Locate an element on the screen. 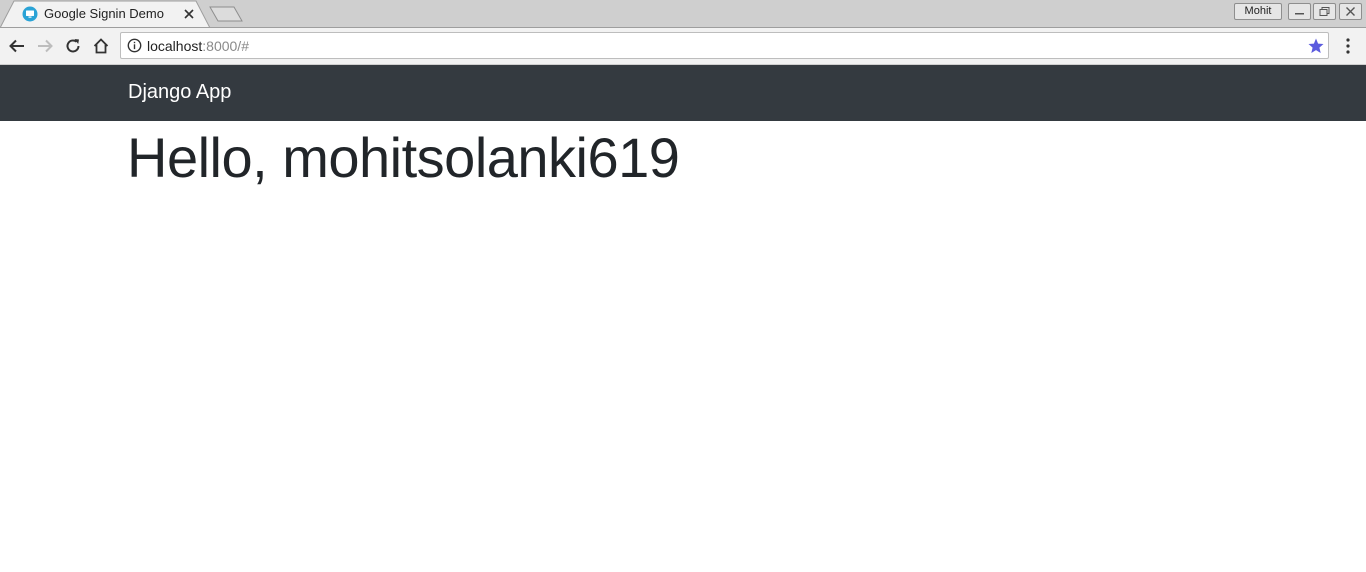  minimize-icon is located at coordinates (1299, 14).